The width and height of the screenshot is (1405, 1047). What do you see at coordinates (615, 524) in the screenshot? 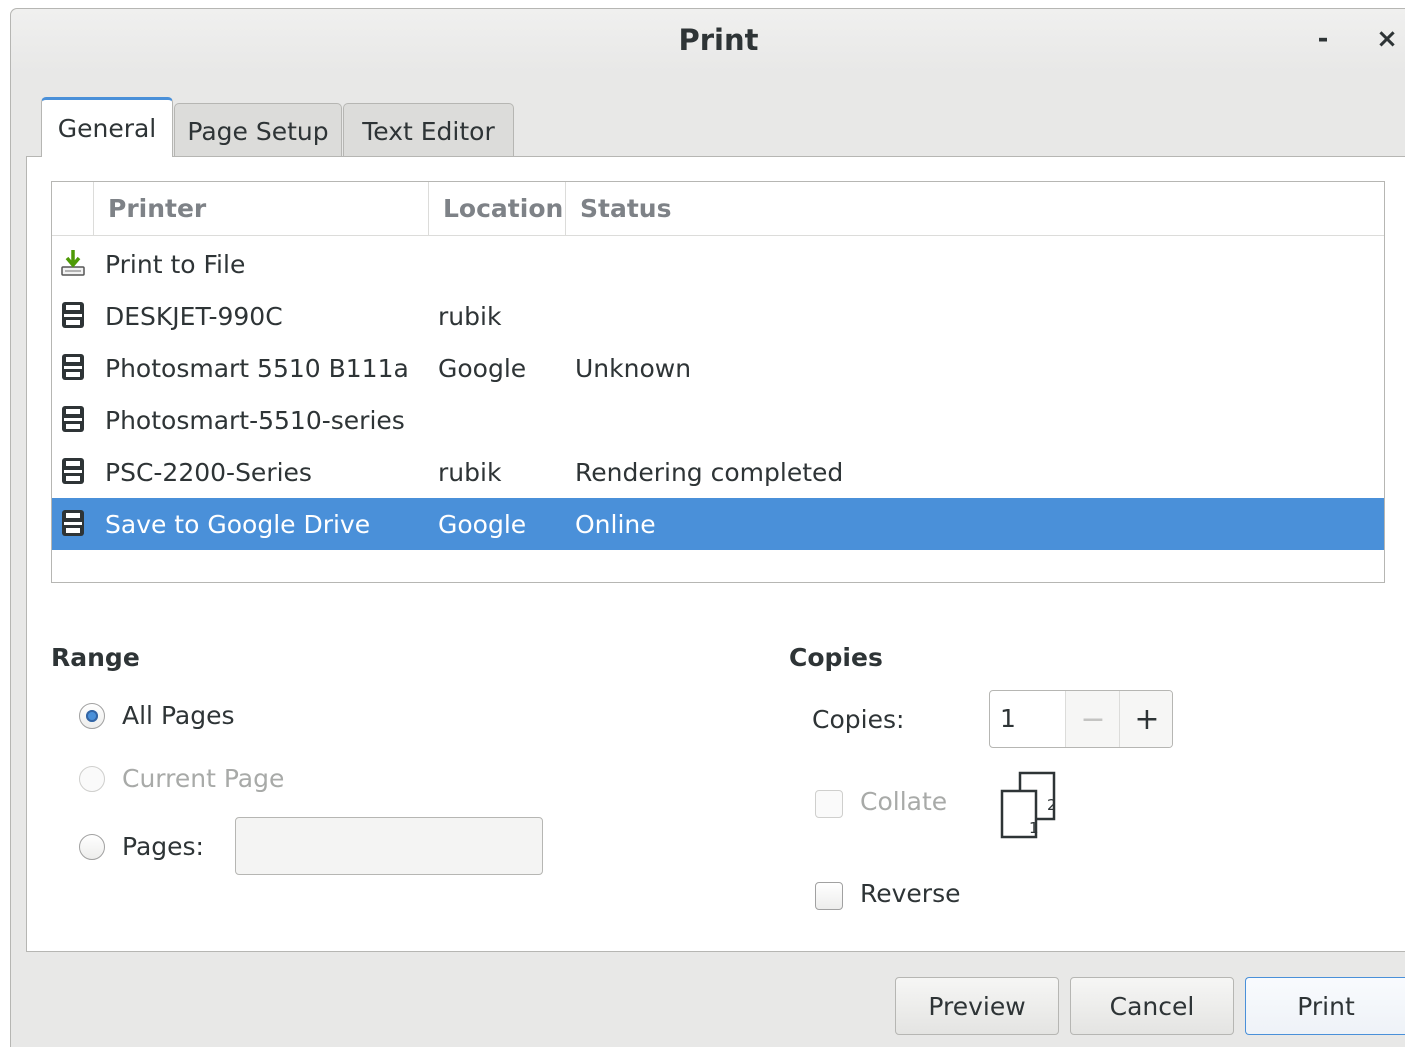
I see `printer-status: Online` at bounding box center [615, 524].